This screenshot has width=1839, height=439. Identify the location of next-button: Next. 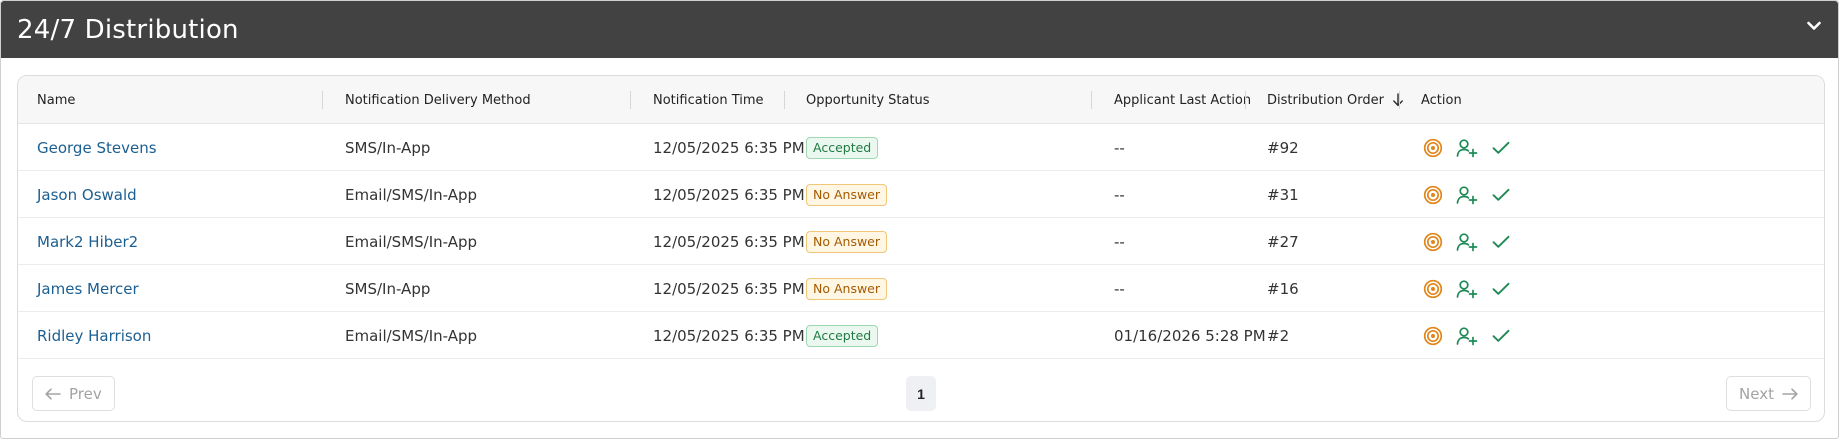
(1768, 393).